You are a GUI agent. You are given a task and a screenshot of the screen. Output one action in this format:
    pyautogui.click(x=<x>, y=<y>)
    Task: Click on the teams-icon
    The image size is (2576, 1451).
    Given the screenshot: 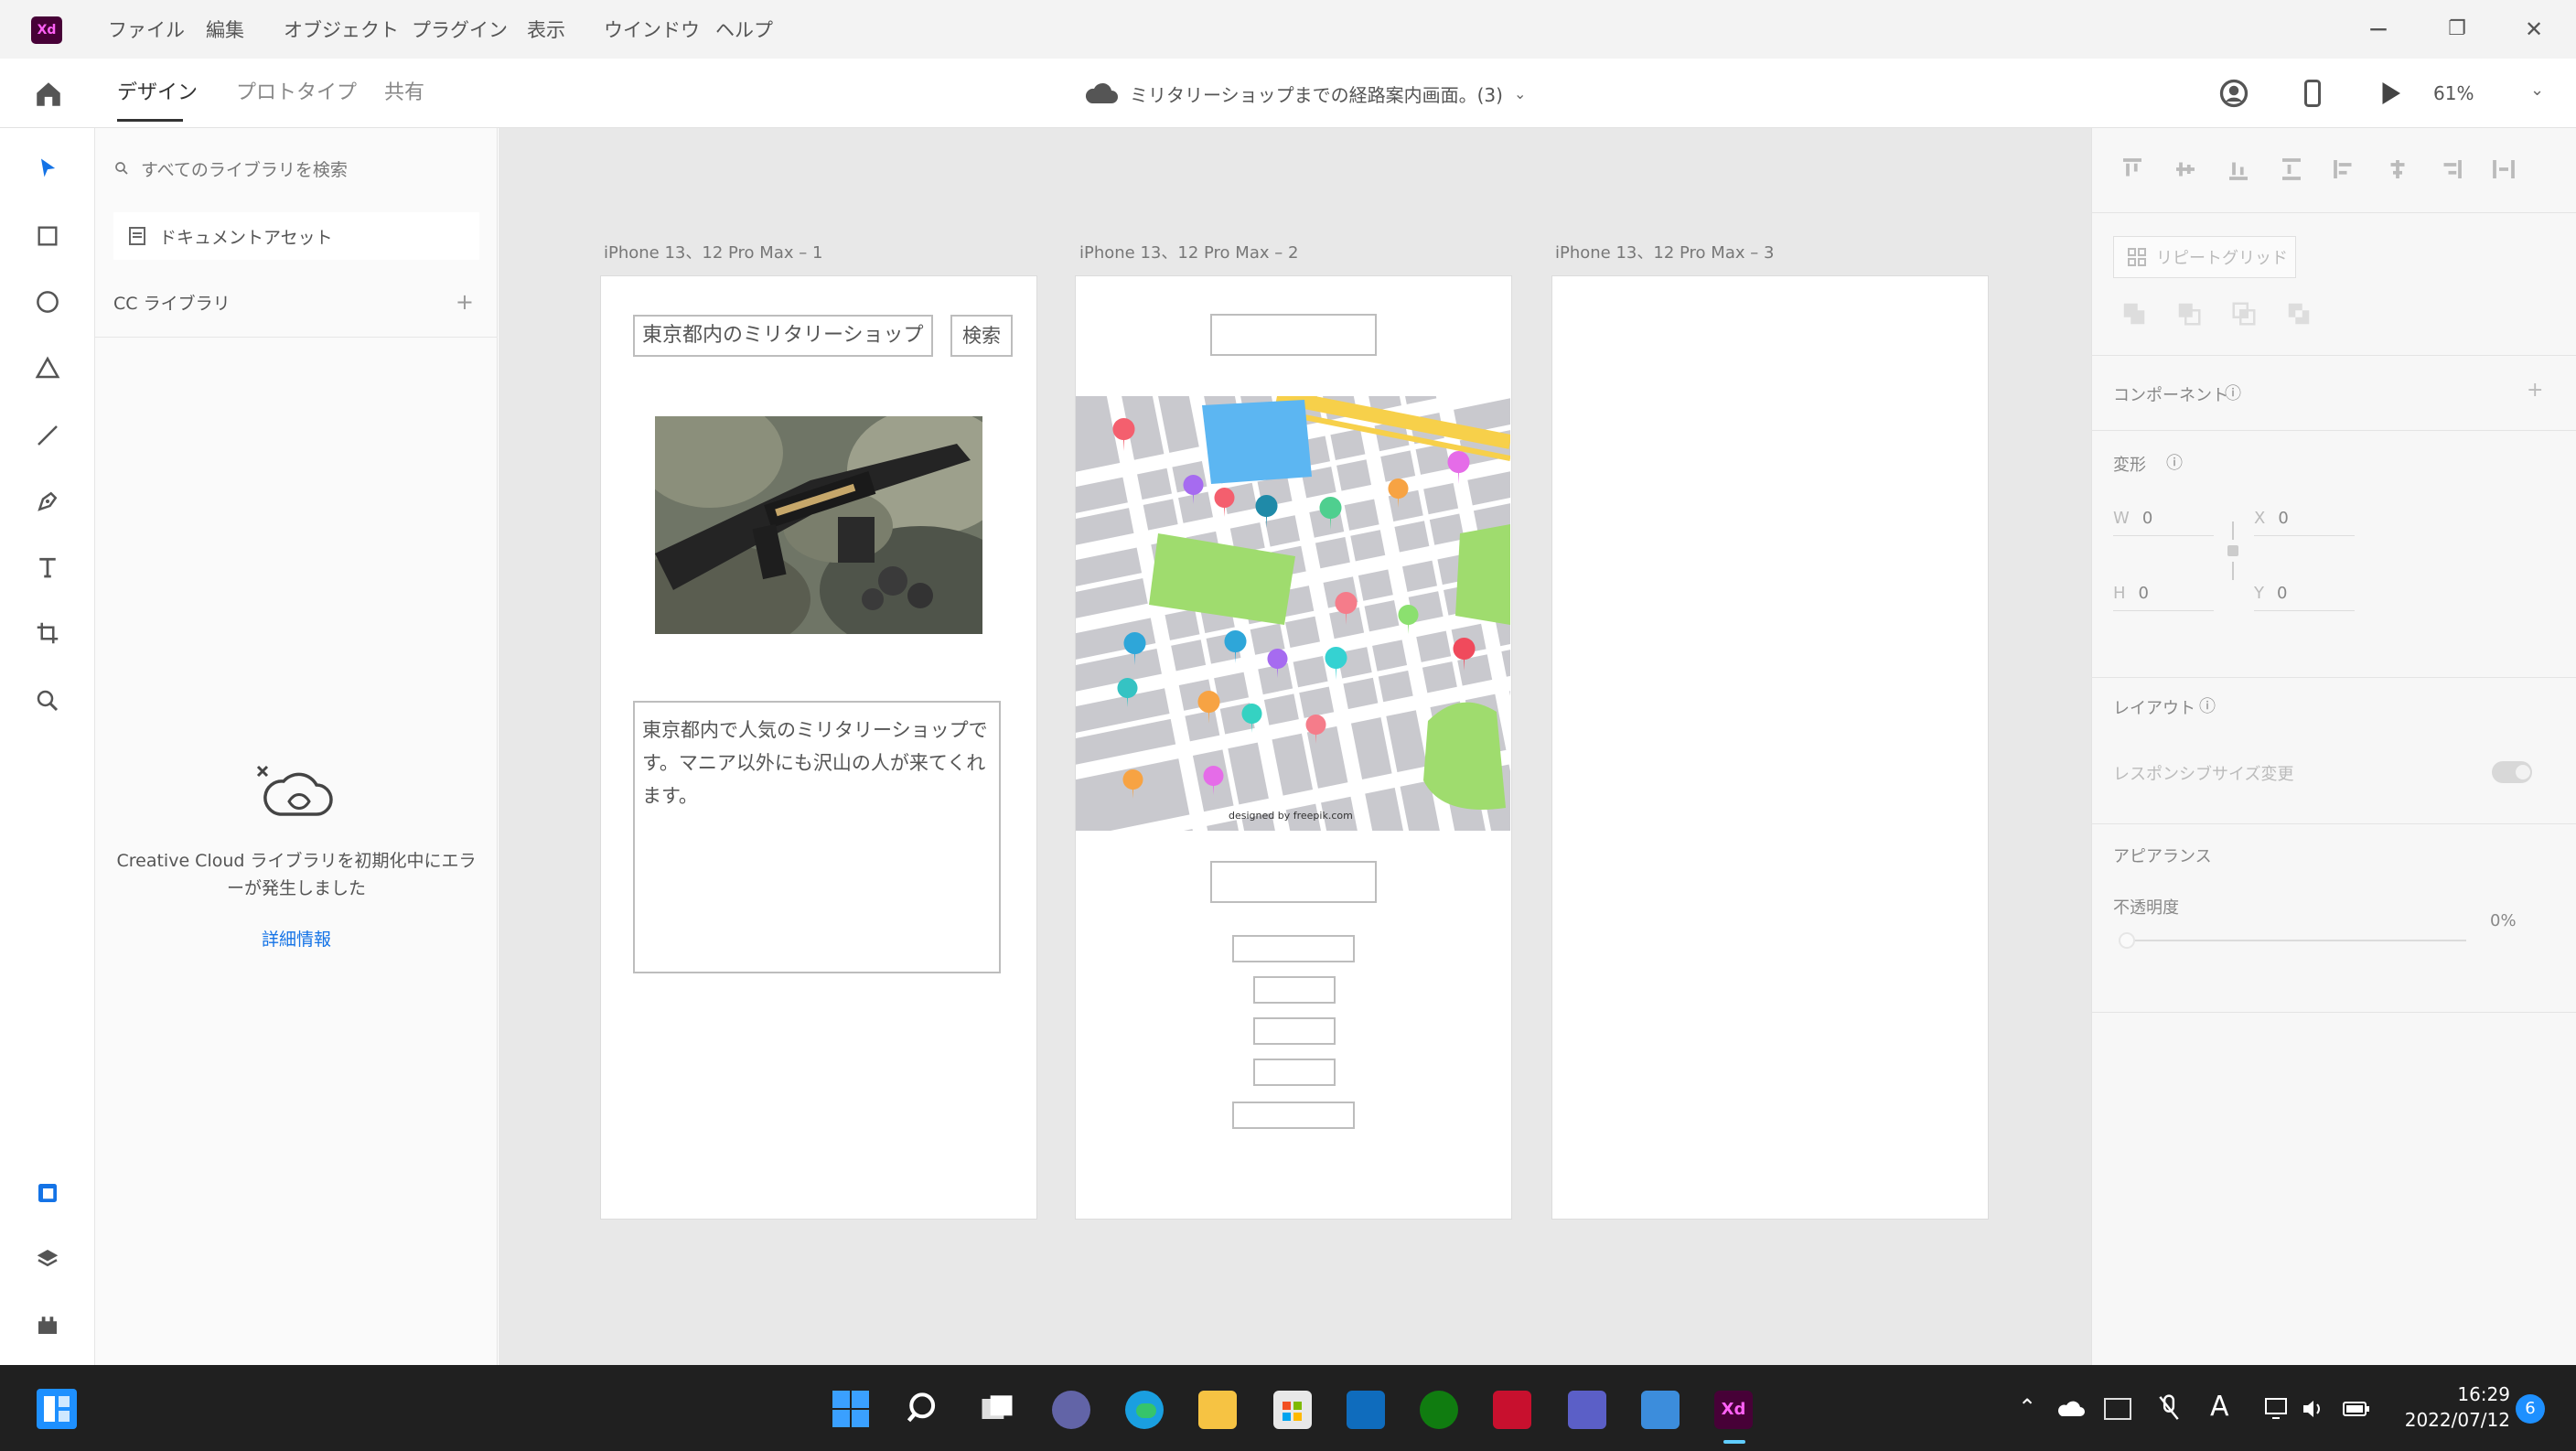 What is the action you would take?
    pyautogui.click(x=1587, y=1410)
    